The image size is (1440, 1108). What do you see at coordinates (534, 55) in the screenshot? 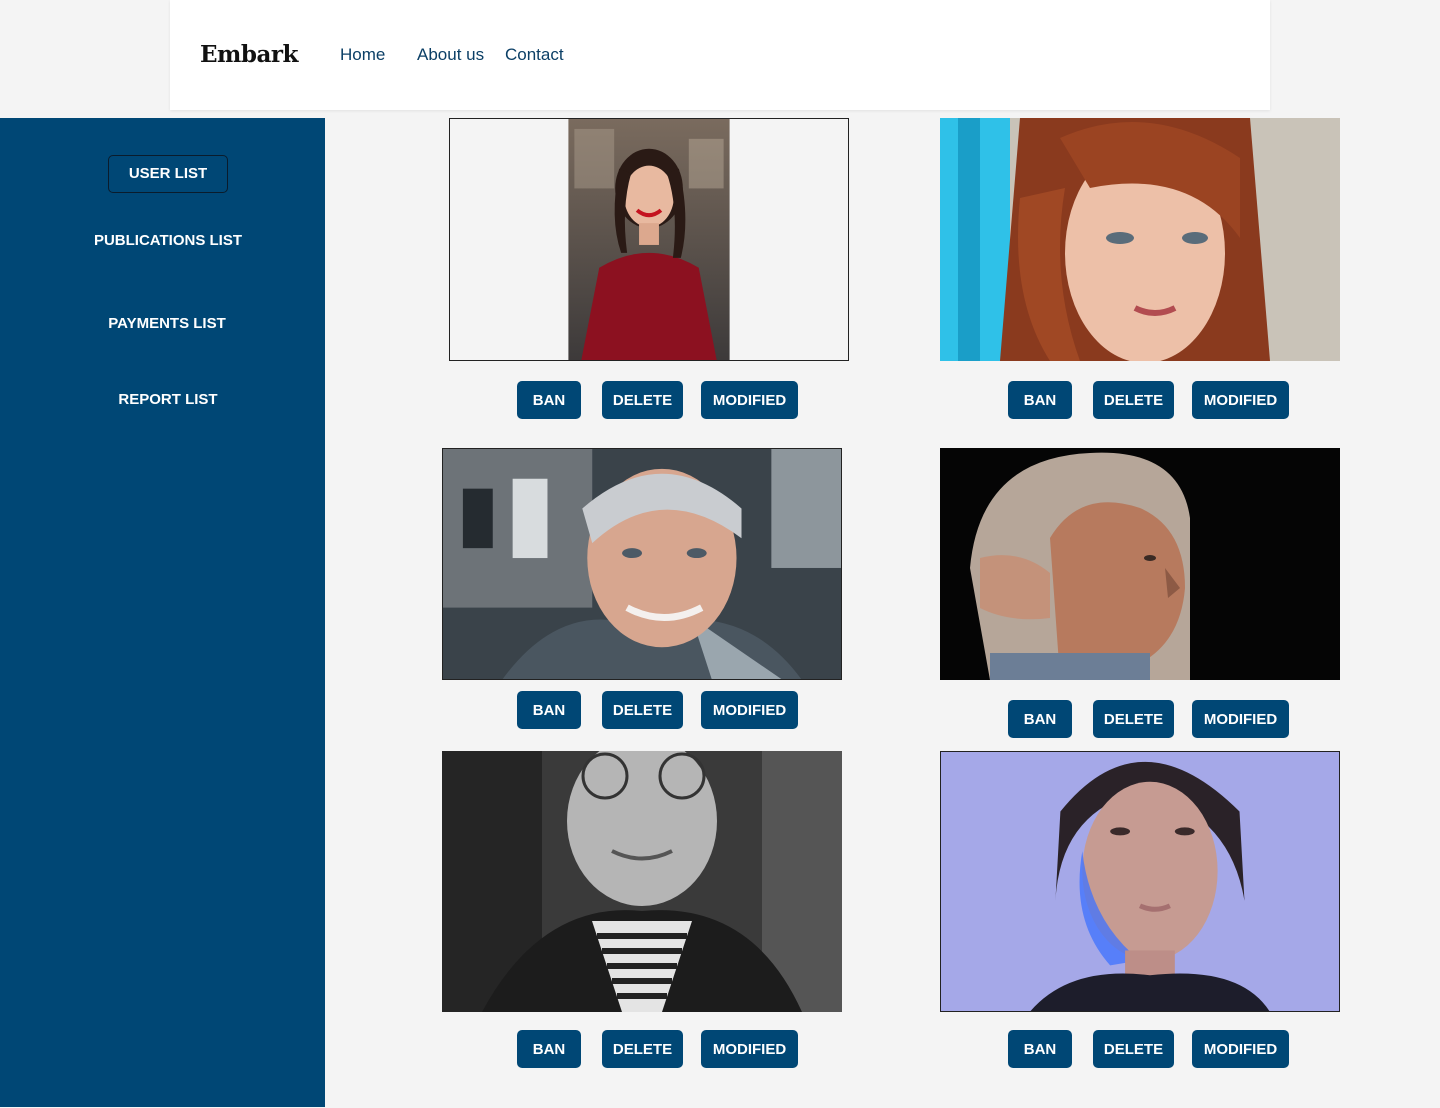
I see `nav-contact-link: Contact` at bounding box center [534, 55].